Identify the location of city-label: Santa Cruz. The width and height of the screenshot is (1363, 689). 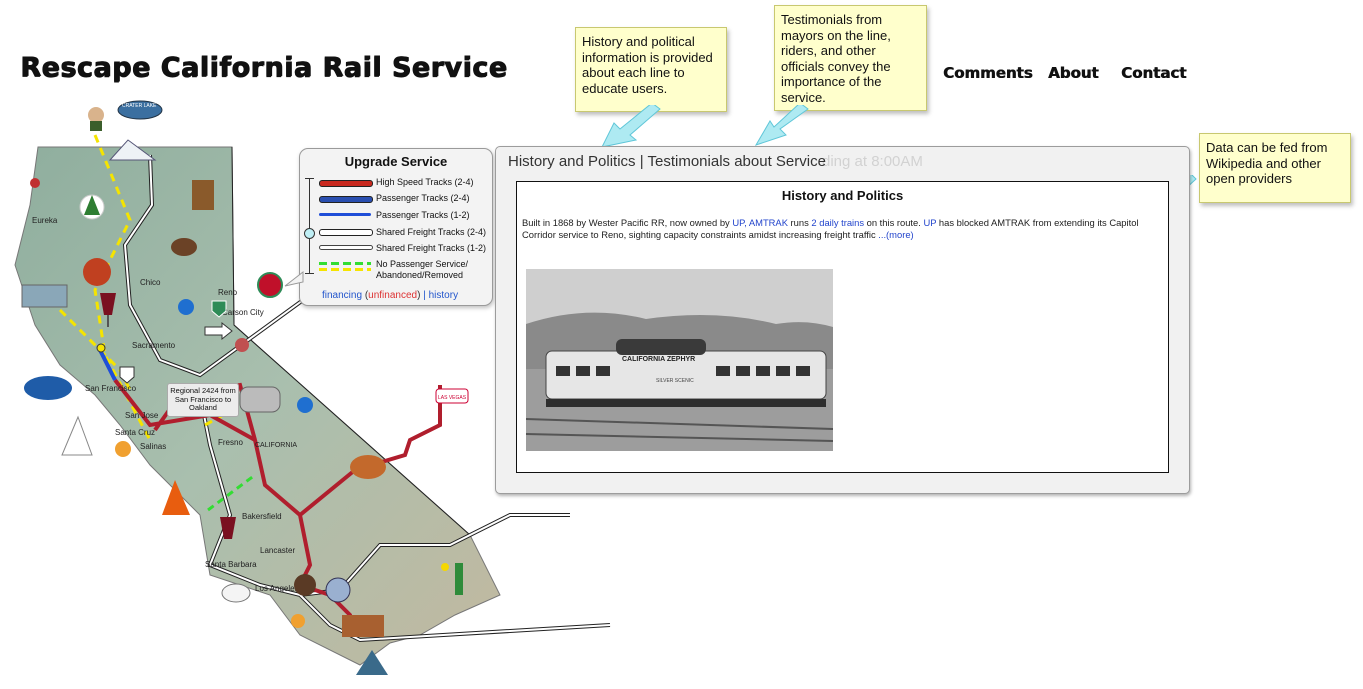
(135, 432).